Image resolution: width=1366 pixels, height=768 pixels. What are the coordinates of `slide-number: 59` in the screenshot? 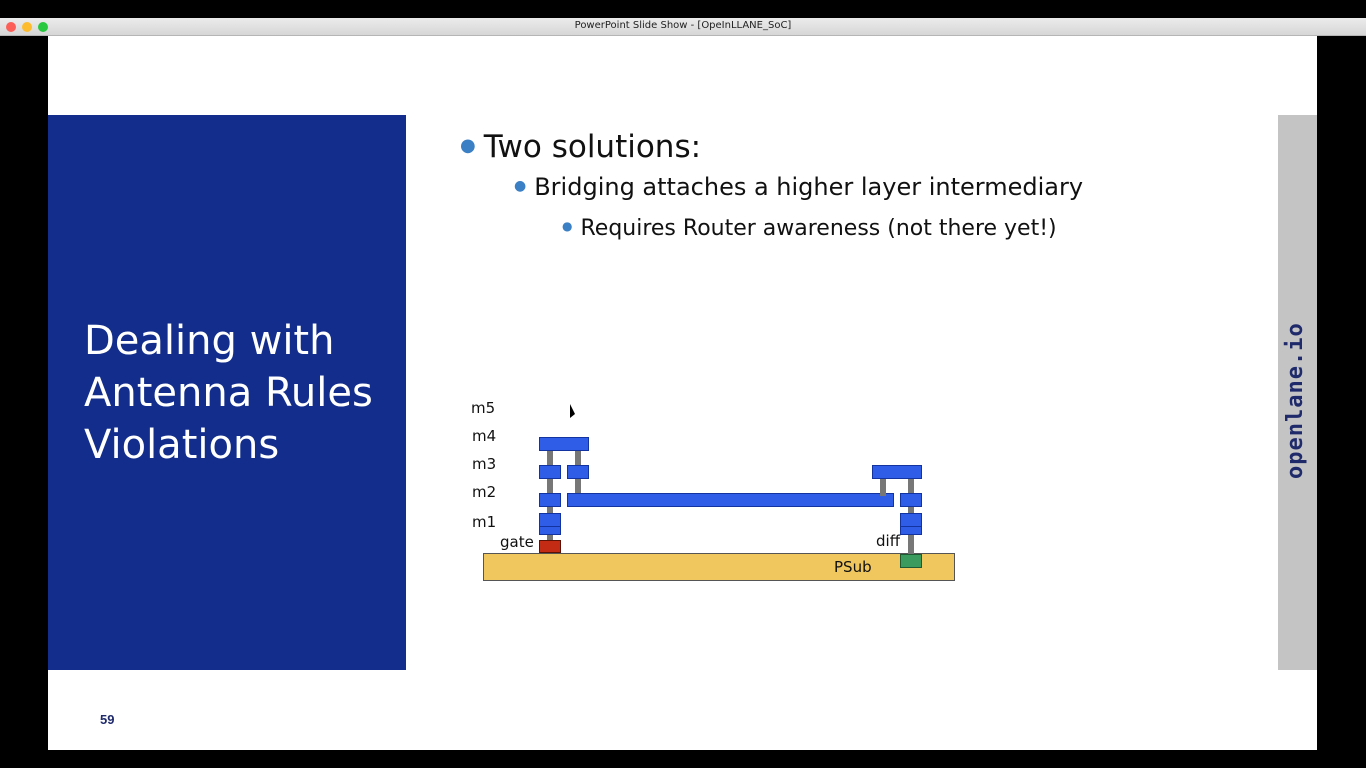 It's located at (107, 719).